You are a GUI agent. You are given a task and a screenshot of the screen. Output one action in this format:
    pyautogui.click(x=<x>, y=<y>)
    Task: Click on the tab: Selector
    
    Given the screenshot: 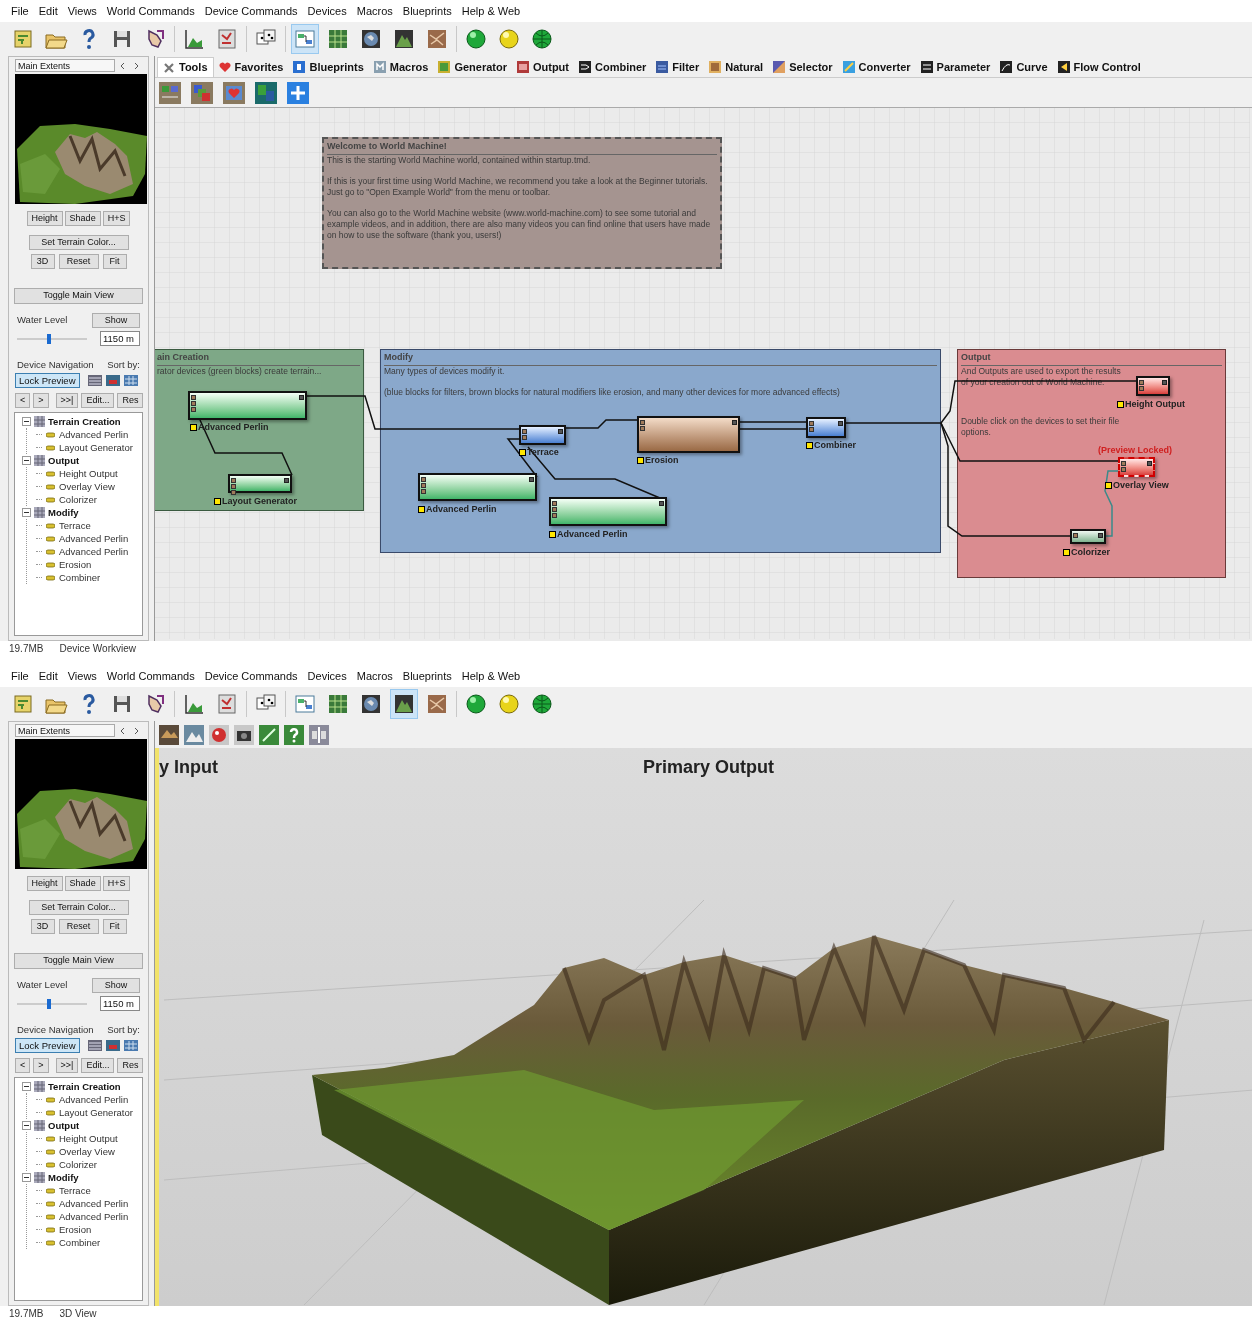 What is the action you would take?
    pyautogui.click(x=803, y=67)
    